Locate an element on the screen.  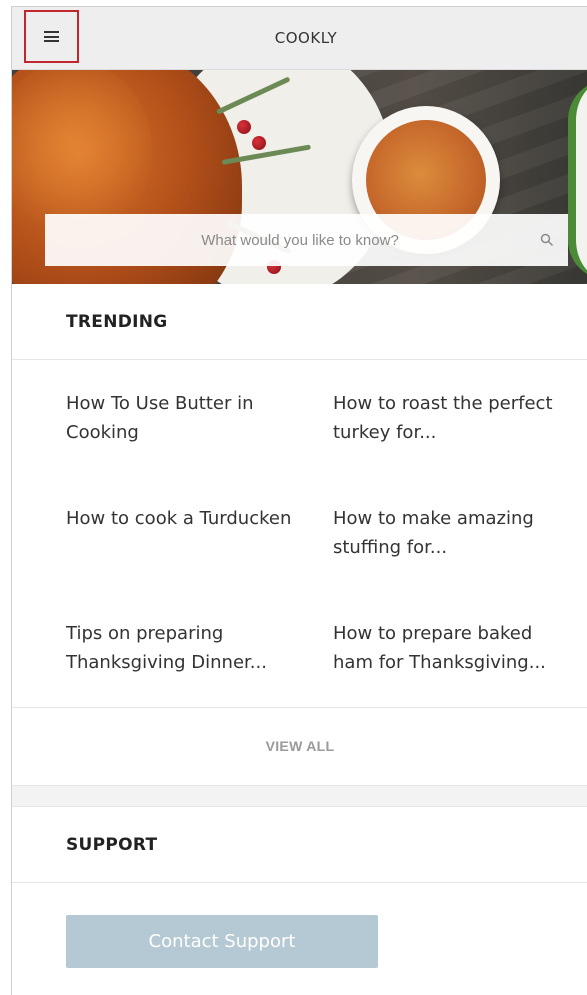
search-icon is located at coordinates (547, 240).